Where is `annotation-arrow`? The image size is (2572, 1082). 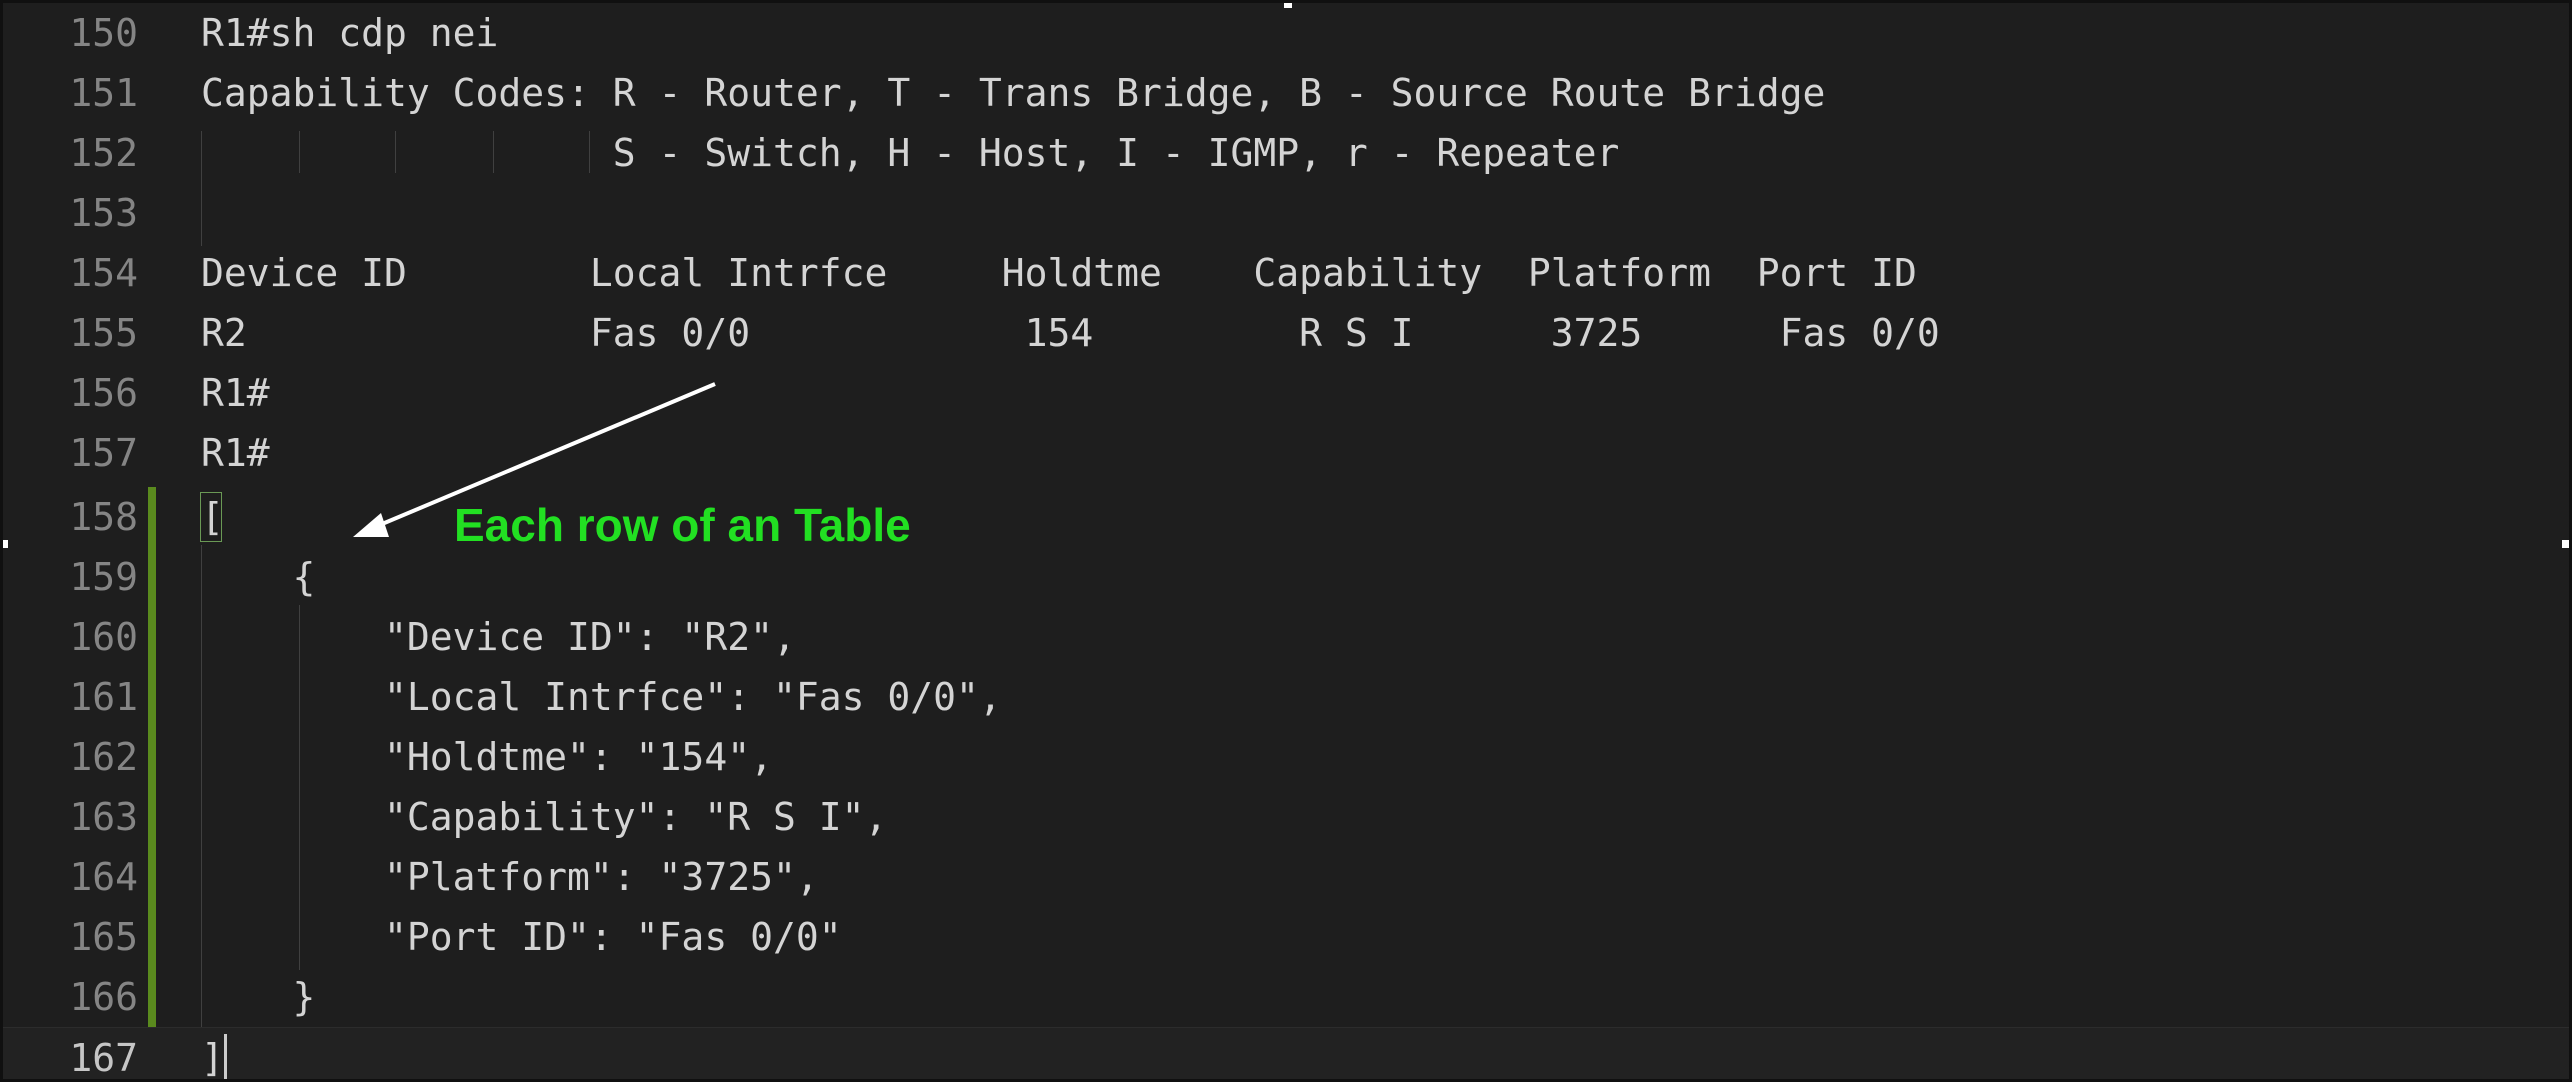
annotation-arrow is located at coordinates (534, 459).